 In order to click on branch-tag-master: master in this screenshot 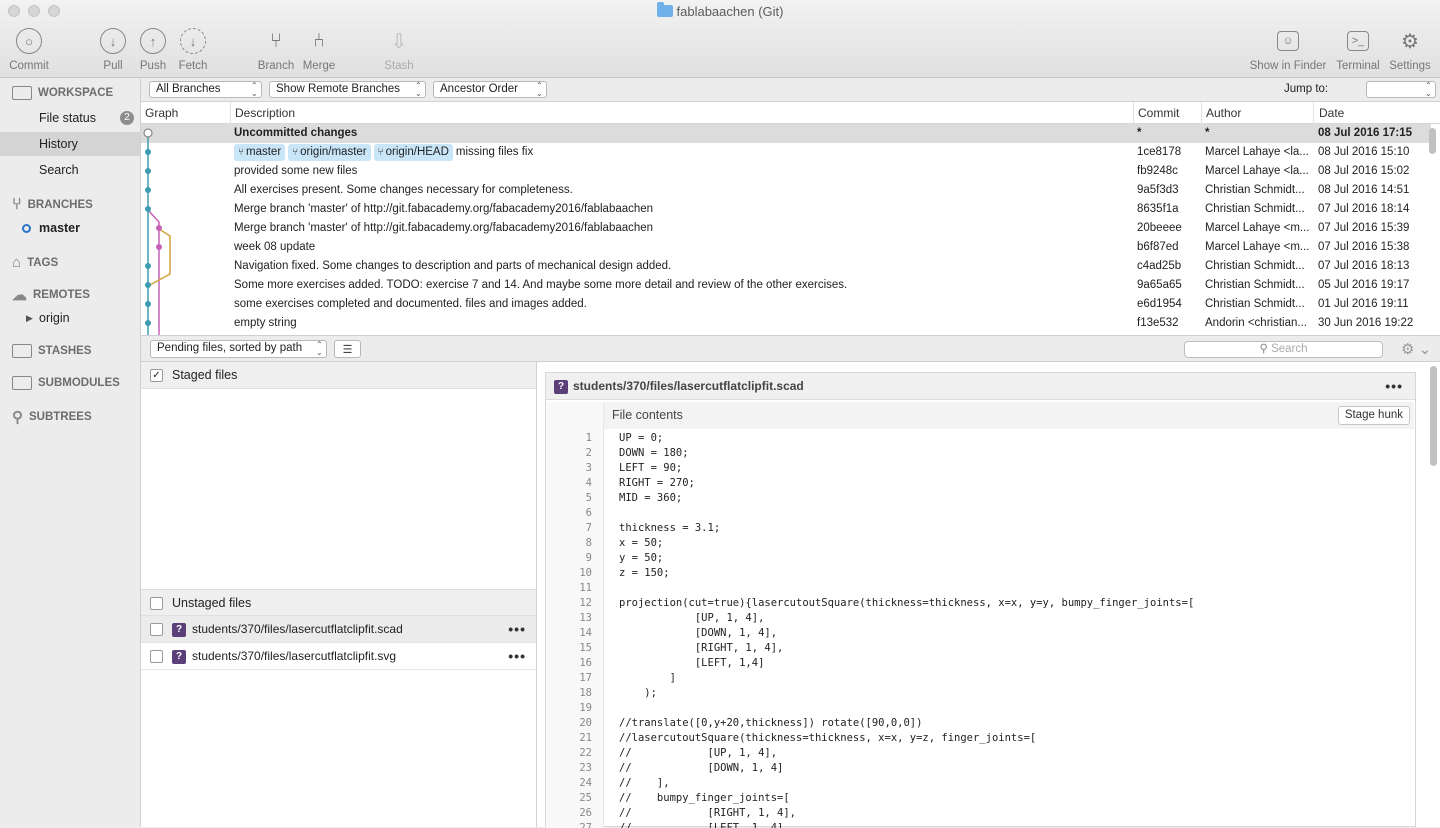, I will do `click(260, 152)`.